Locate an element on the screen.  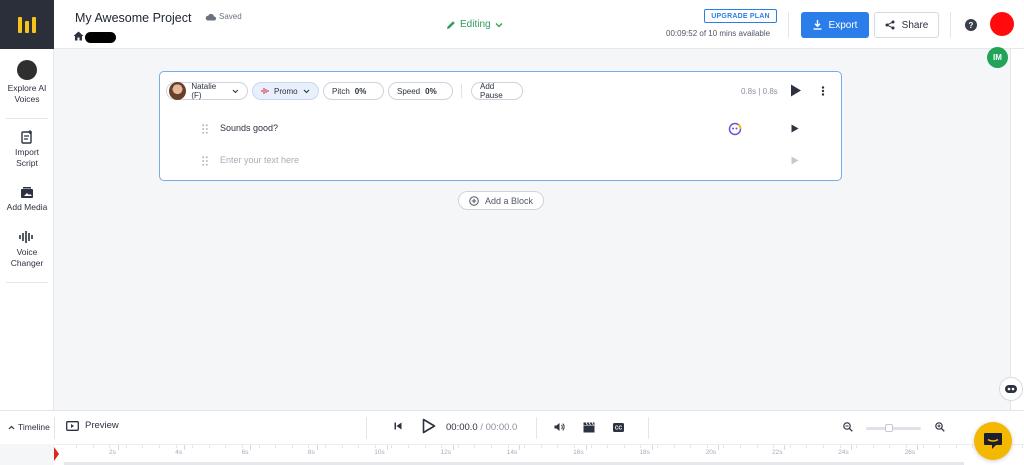
captions-icon: CC is located at coordinates (618, 427).